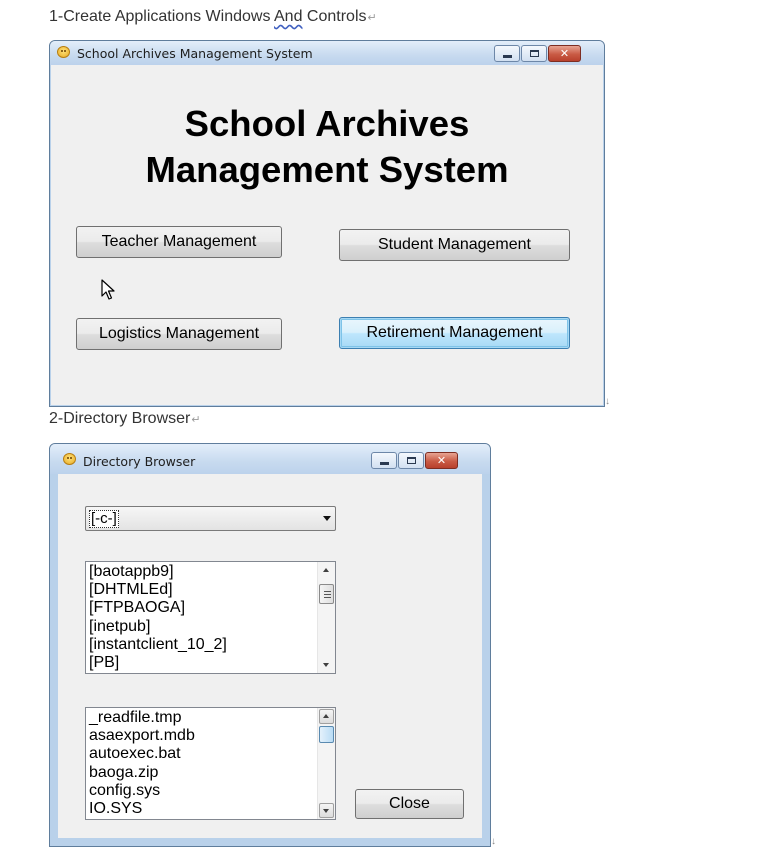 The width and height of the screenshot is (771, 851). Describe the element at coordinates (607, 401) in the screenshot. I see `break-mark-1: ↓` at that location.